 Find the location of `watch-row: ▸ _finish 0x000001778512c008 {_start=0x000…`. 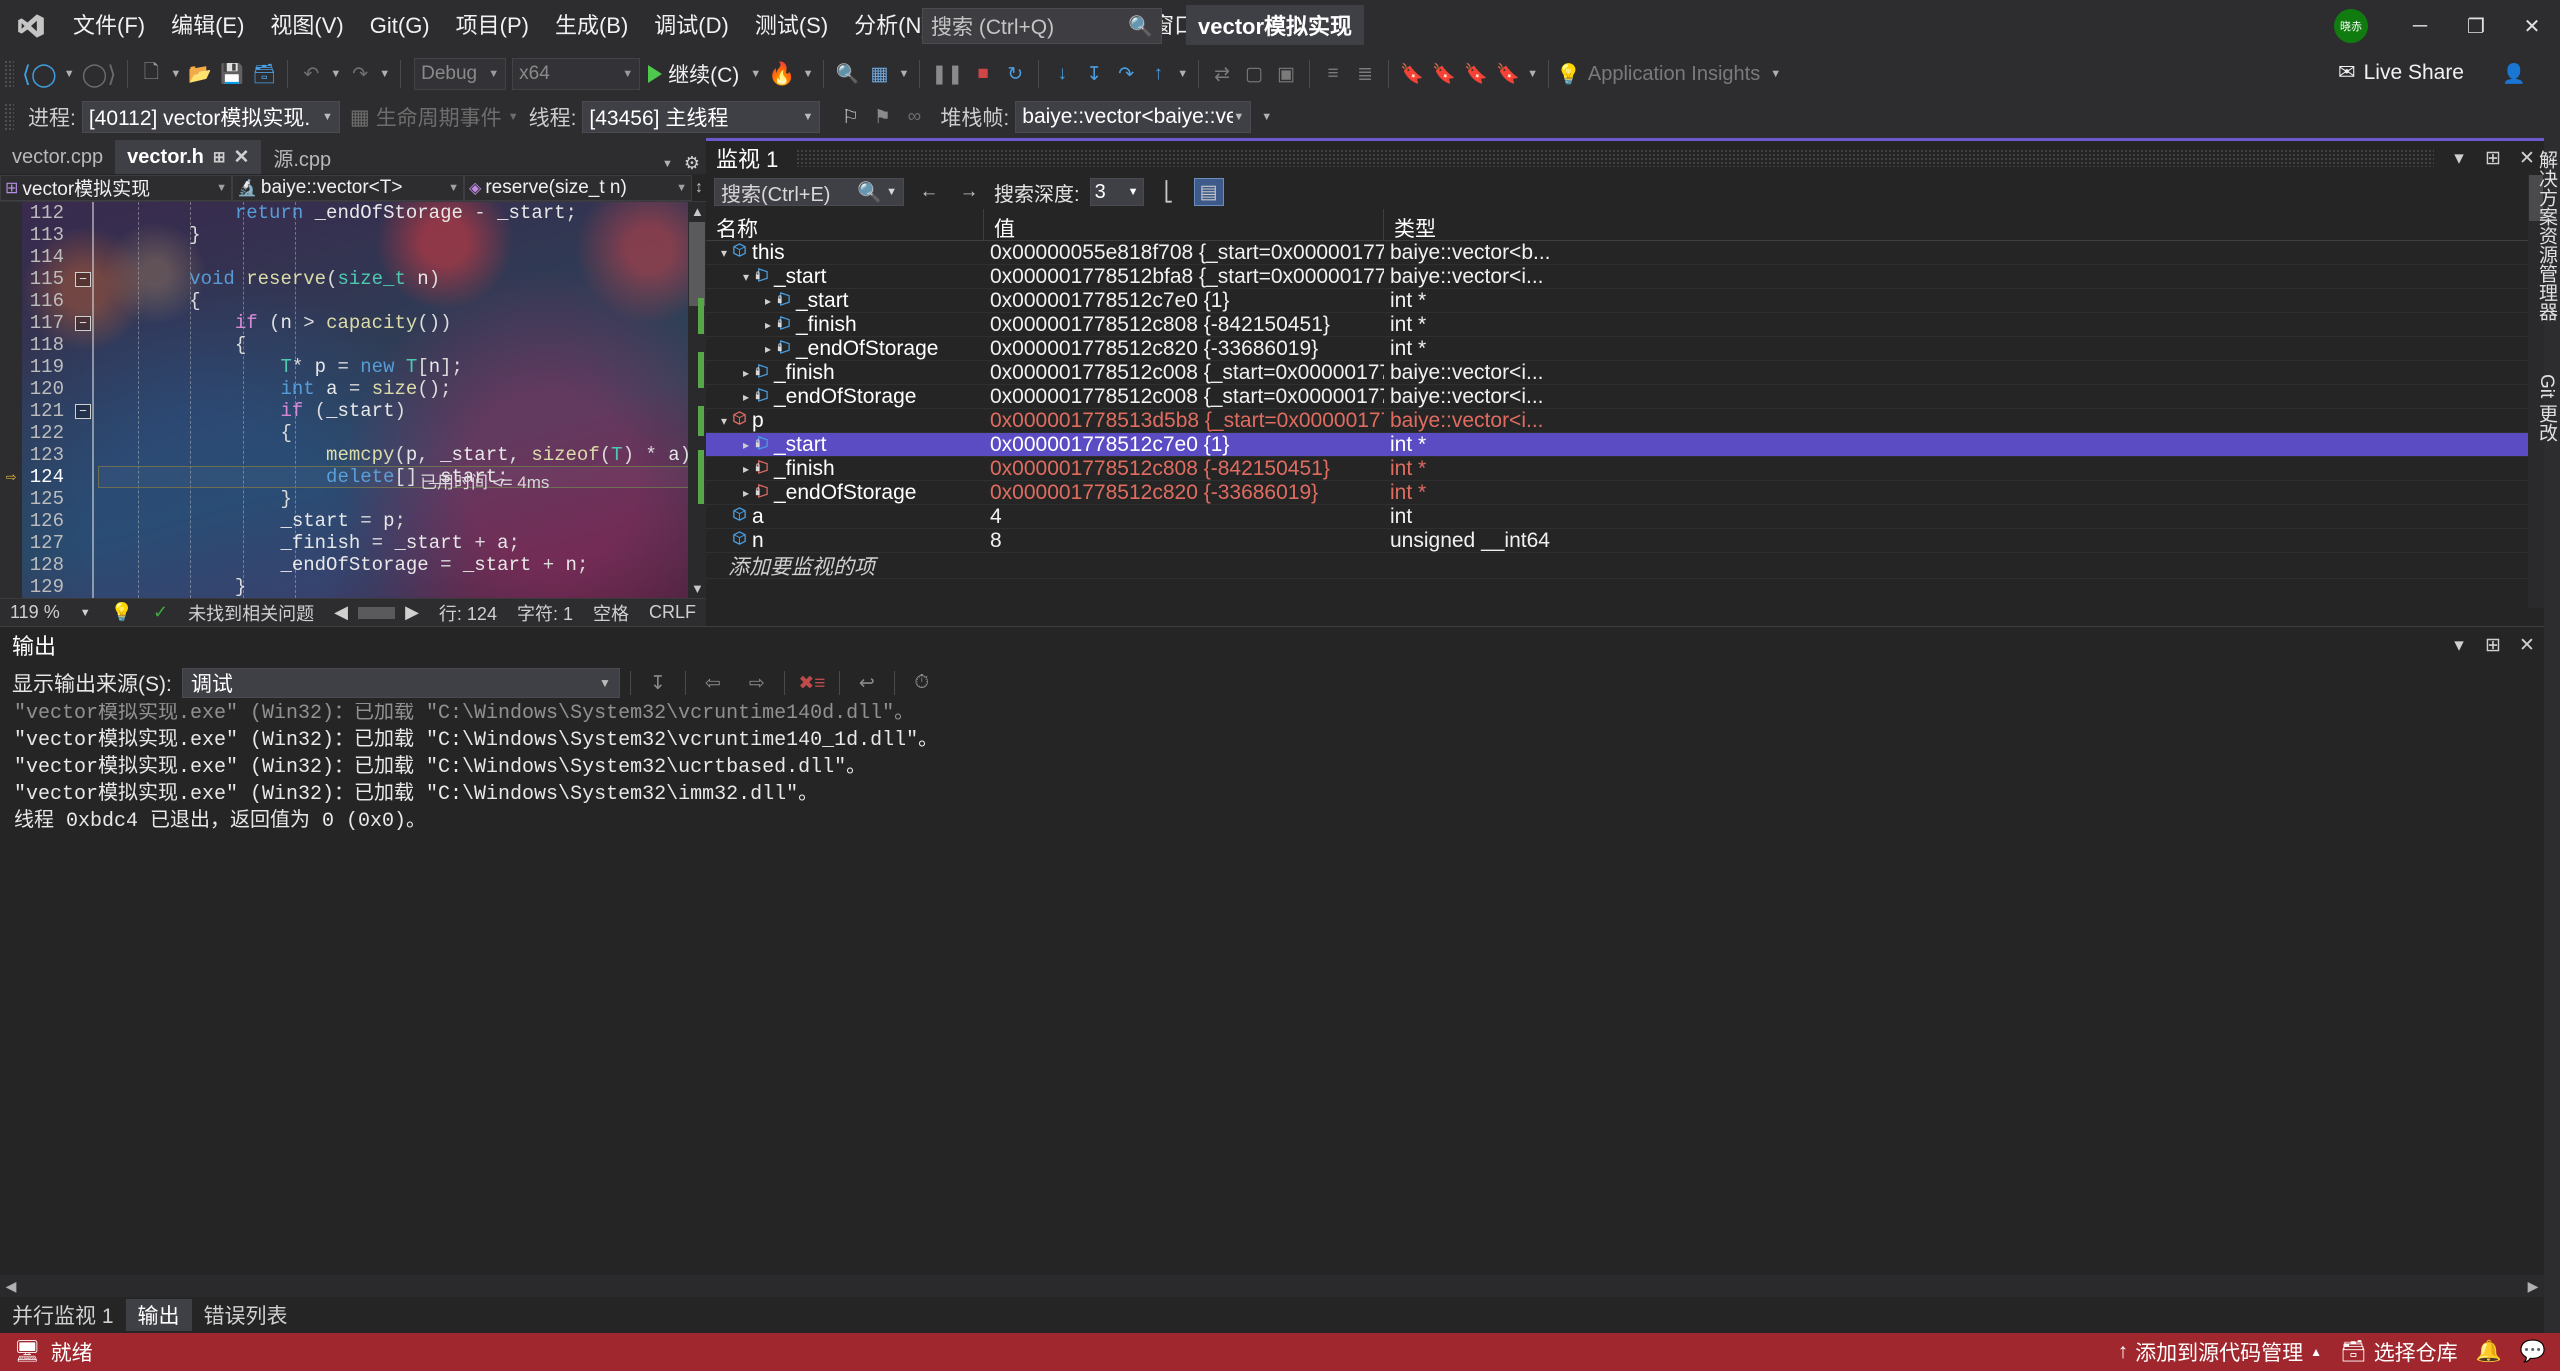

watch-row: ▸ _finish 0x000001778512c008 {_start=0x000… is located at coordinates (1625, 373).